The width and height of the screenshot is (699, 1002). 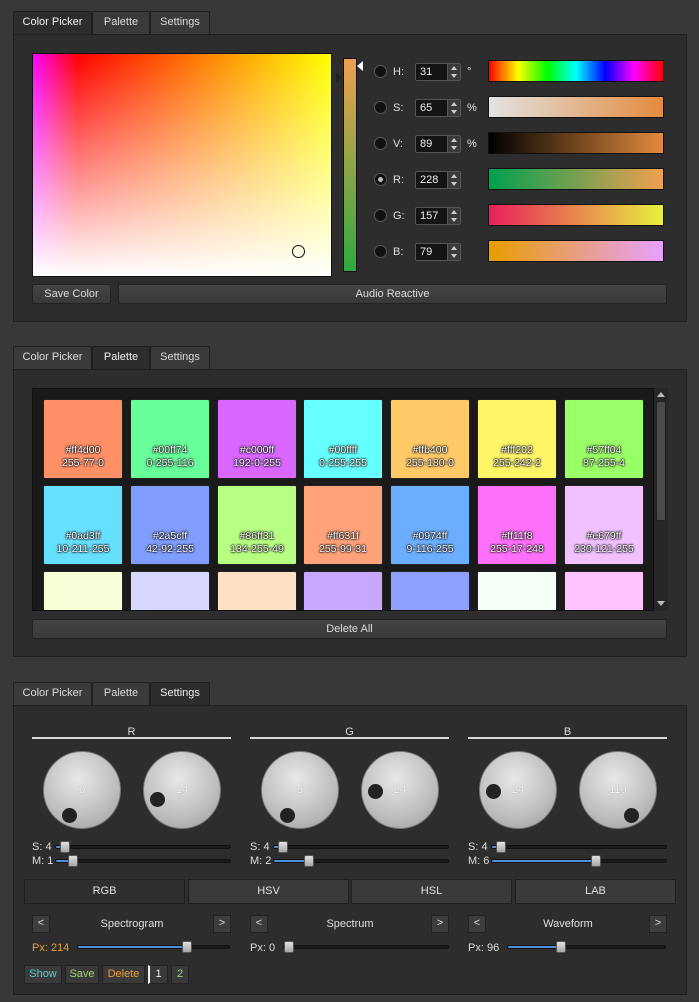 What do you see at coordinates (153, 947) in the screenshot?
I see `spectrogram-px-slider` at bounding box center [153, 947].